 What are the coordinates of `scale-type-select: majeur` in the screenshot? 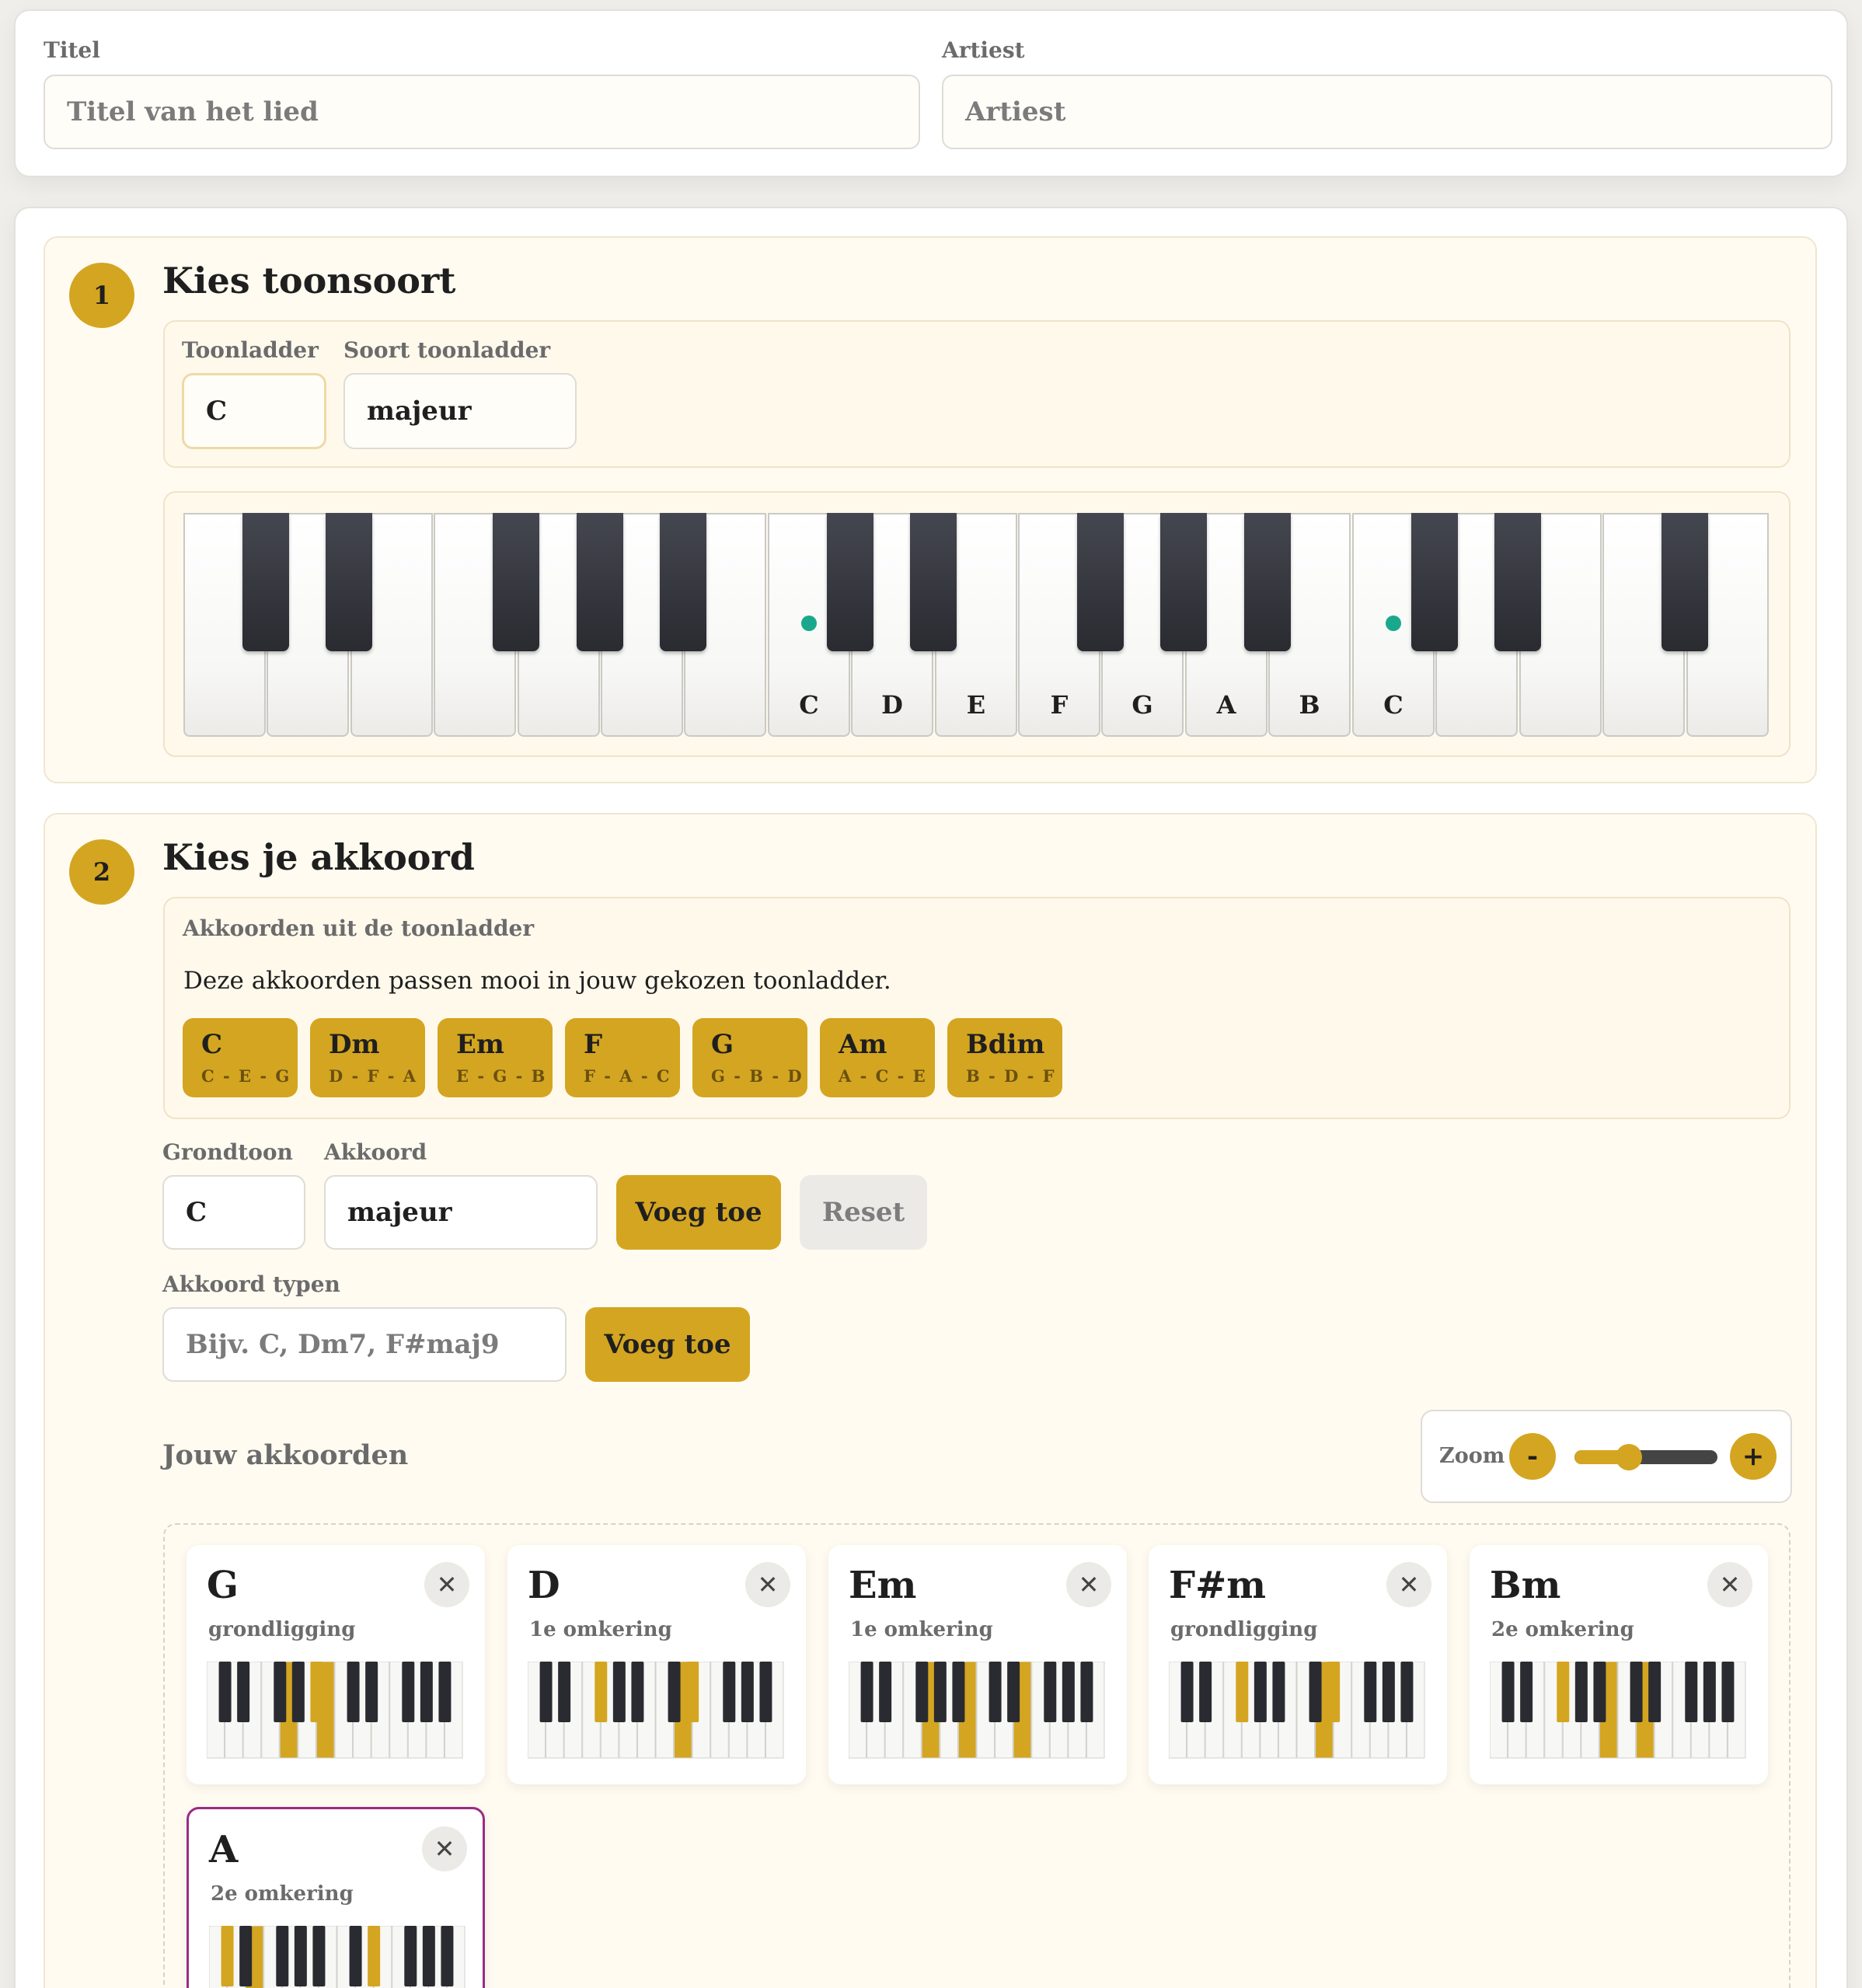 It's located at (460, 411).